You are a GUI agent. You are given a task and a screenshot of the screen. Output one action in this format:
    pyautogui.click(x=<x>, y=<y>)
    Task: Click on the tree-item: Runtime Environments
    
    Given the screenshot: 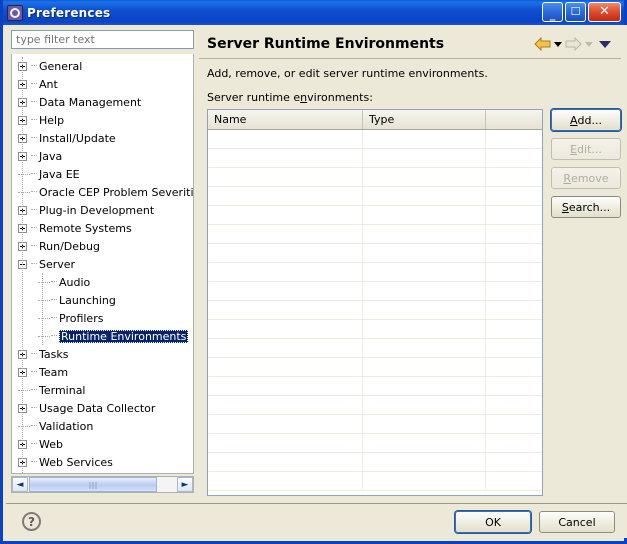 What is the action you would take?
    pyautogui.click(x=102, y=336)
    